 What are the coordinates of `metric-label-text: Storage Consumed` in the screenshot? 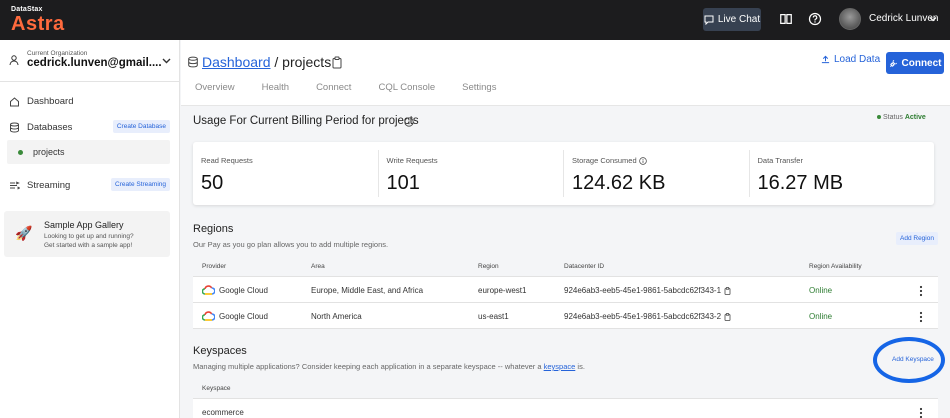 It's located at (604, 160).